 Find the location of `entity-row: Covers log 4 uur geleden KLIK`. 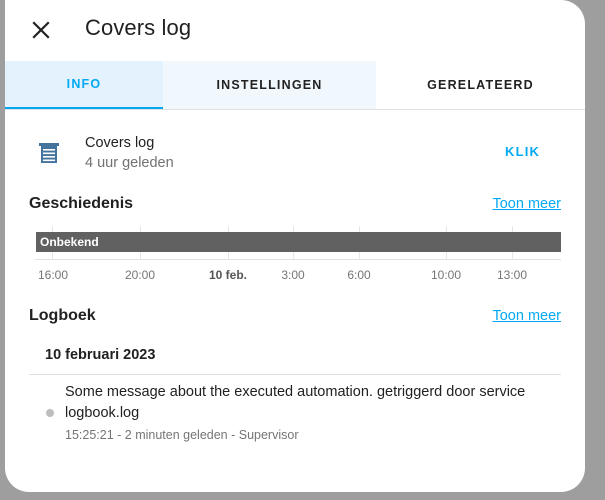

entity-row: Covers log 4 uur geleden KLIK is located at coordinates (295, 153).